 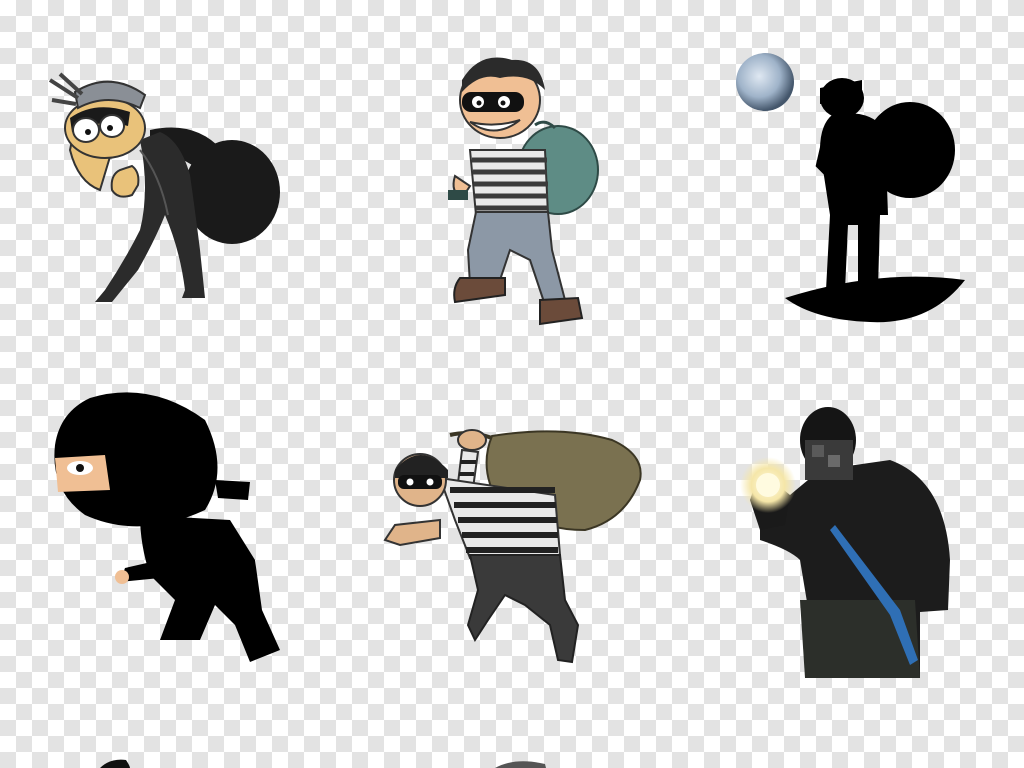 What do you see at coordinates (850, 188) in the screenshot?
I see `silhouette-thief-icon` at bounding box center [850, 188].